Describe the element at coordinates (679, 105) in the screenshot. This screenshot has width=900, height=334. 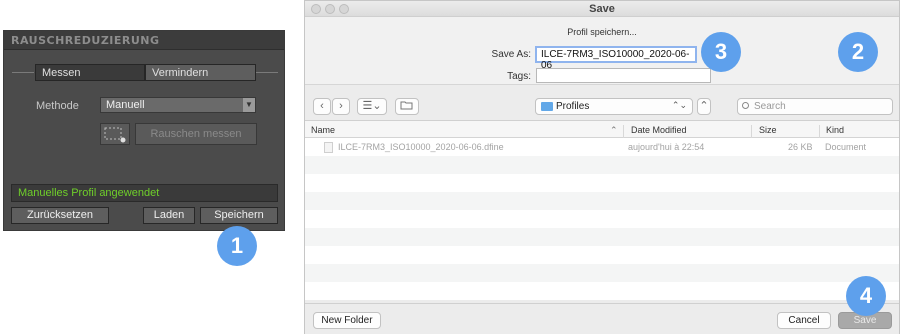
I see `updown-chevron-icon: ⌃⌄` at that location.